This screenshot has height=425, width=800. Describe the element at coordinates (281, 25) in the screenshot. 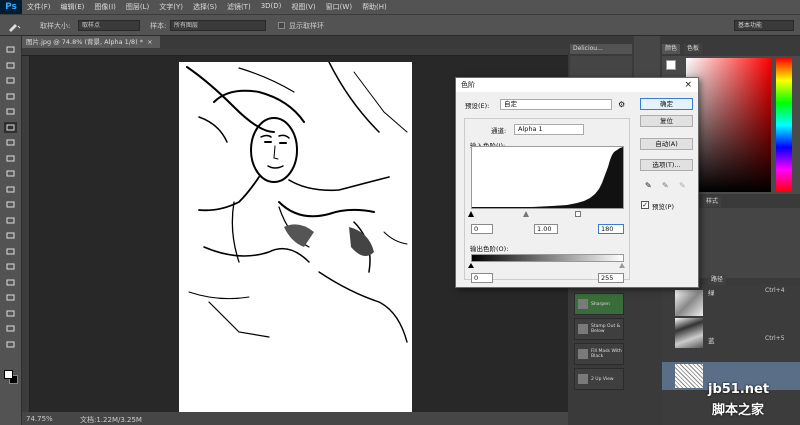

I see `show-ring-checkbox` at that location.